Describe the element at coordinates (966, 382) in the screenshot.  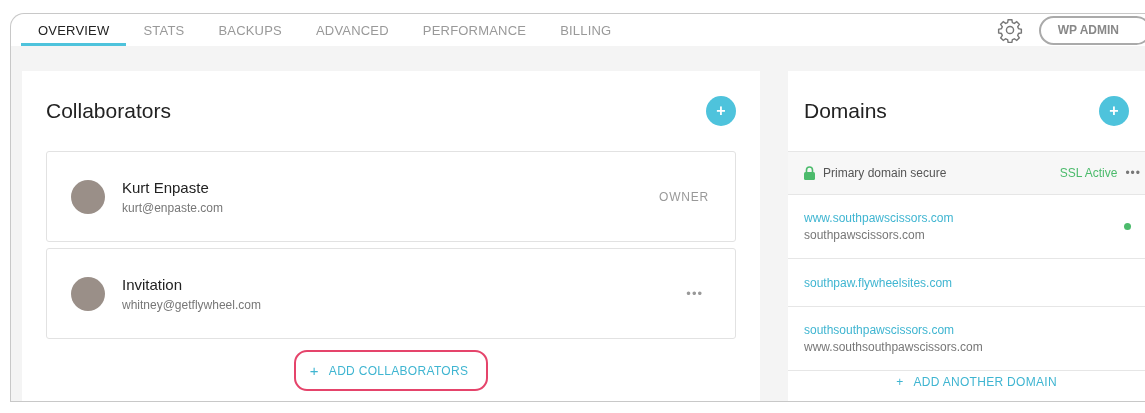
I see `add-another-domain-button: + ADD ANOTHER DOMAIN` at that location.